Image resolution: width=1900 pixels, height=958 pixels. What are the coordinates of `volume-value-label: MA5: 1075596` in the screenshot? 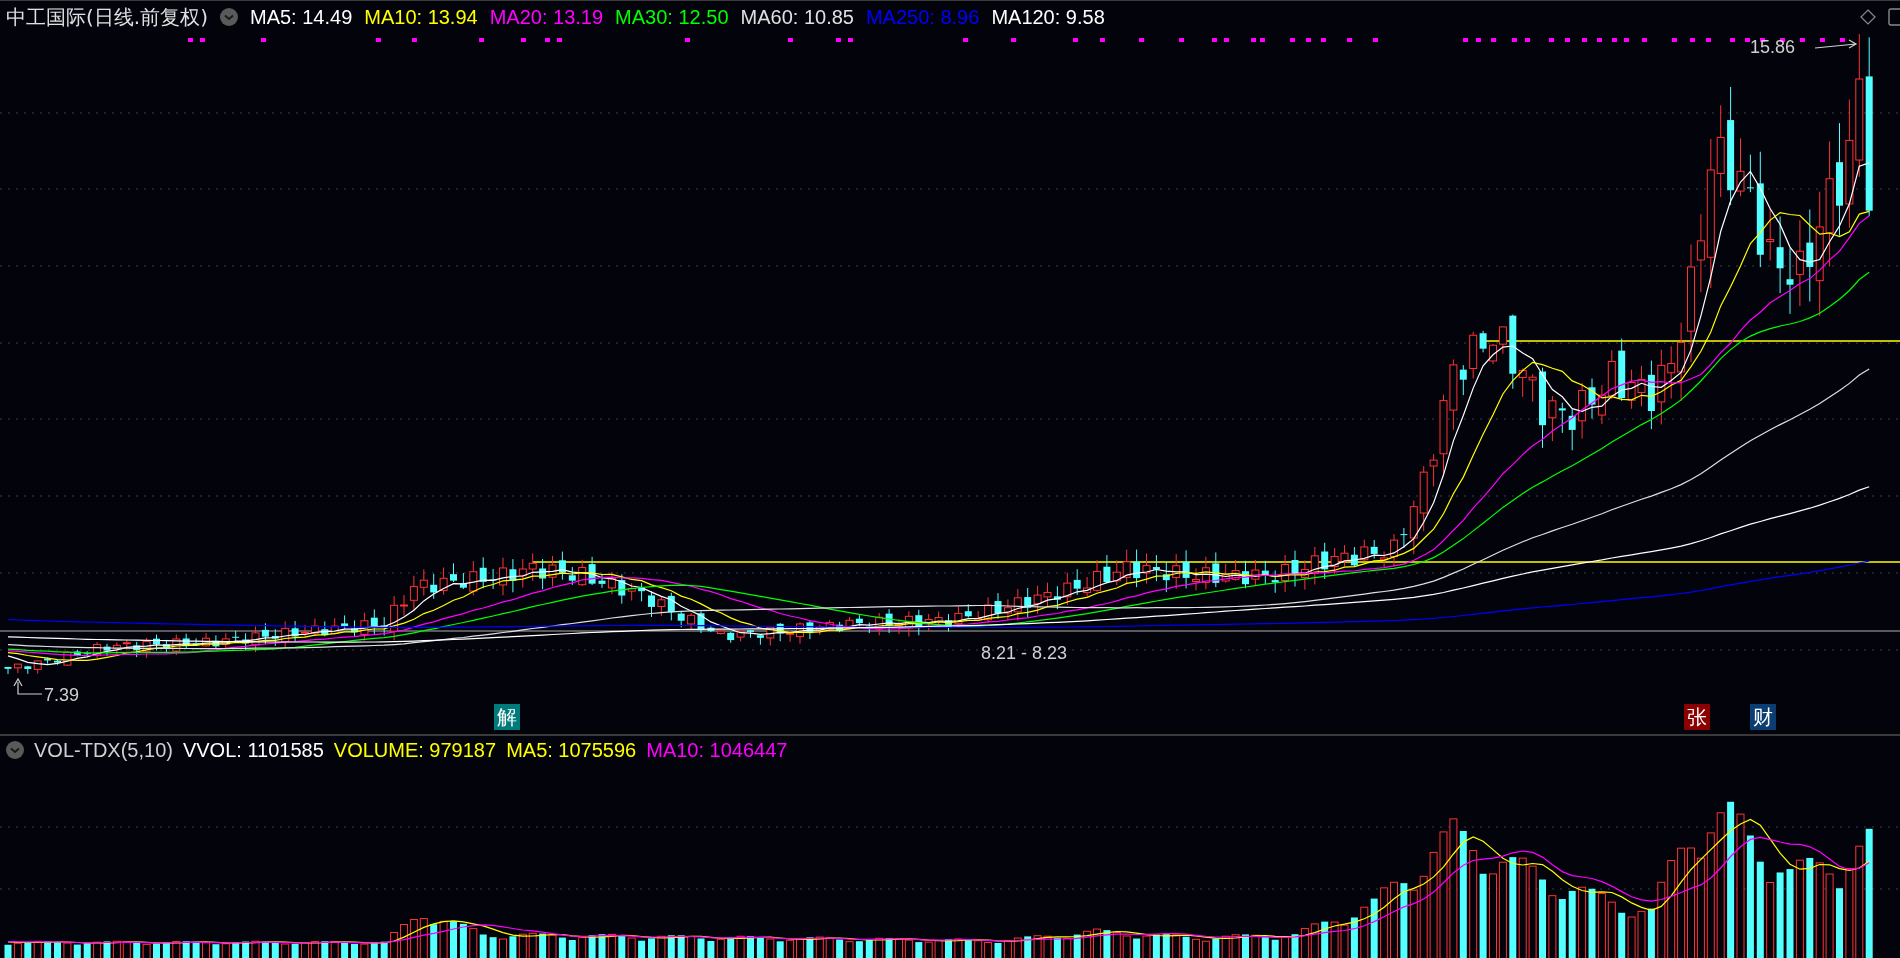 It's located at (571, 750).